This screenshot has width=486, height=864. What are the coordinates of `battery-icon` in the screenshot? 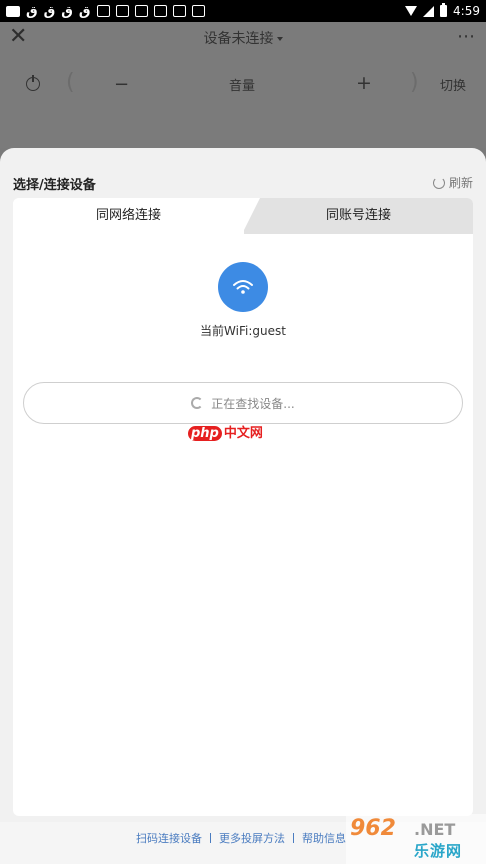 It's located at (444, 10).